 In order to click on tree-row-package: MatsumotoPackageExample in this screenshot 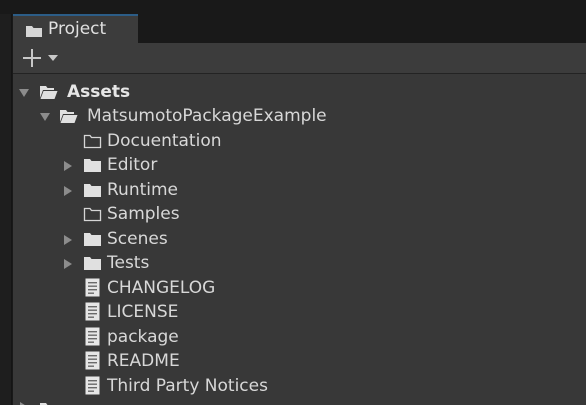, I will do `click(299, 117)`.